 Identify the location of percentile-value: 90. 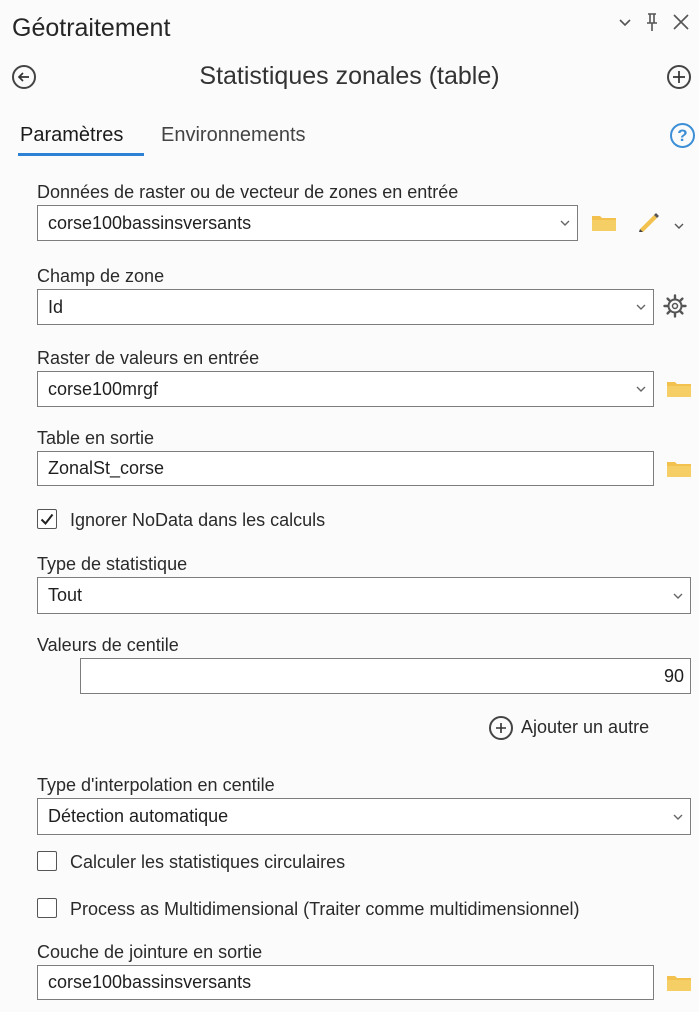
(673, 675).